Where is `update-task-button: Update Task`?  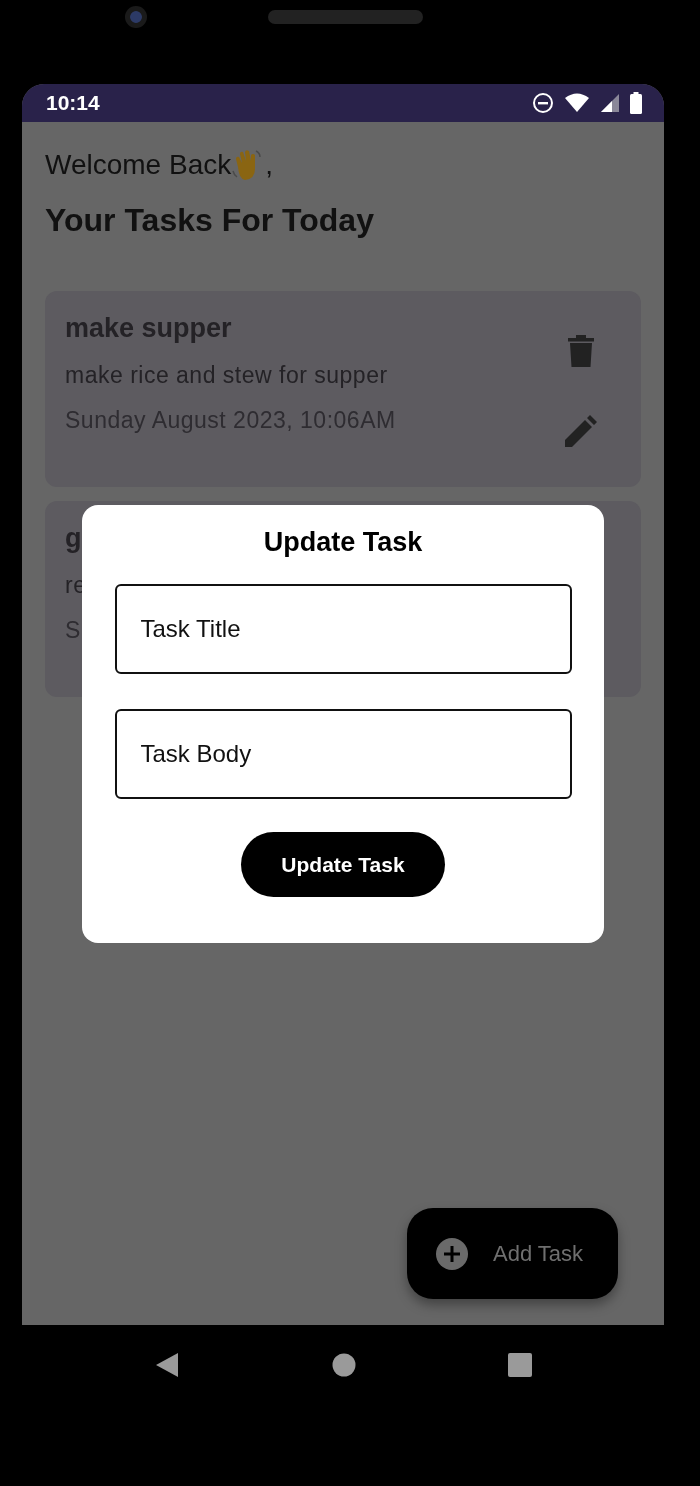 update-task-button: Update Task is located at coordinates (343, 864).